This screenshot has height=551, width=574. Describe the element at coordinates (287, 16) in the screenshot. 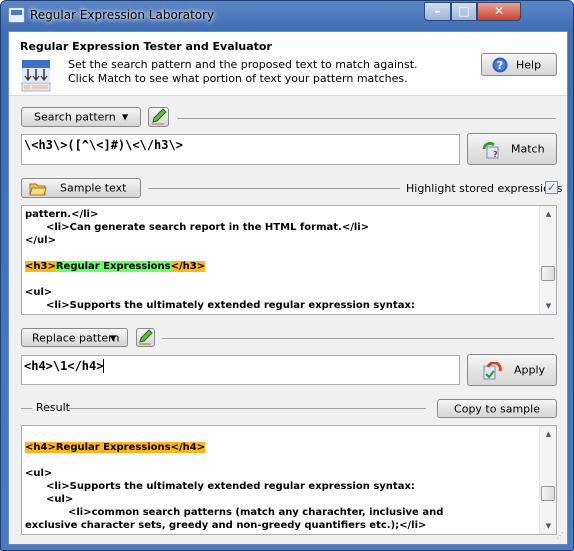

I see `title-bar: Regular Expression Laboratory – □ ✕` at that location.